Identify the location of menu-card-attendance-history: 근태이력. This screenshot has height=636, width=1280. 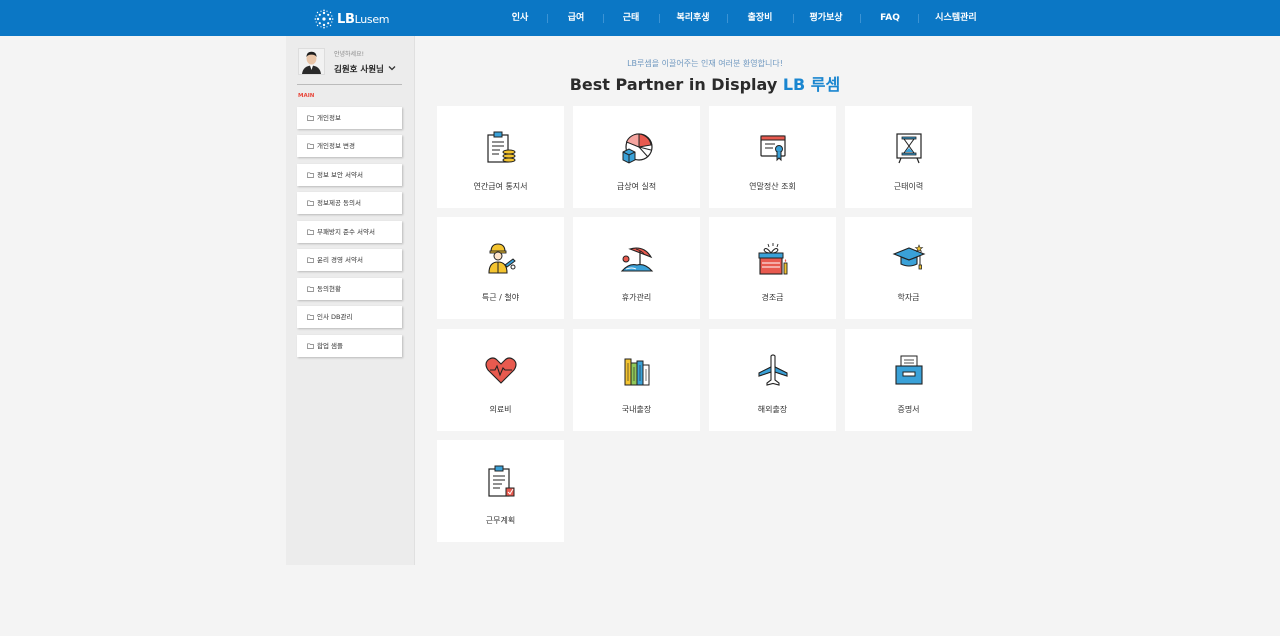
(908, 157).